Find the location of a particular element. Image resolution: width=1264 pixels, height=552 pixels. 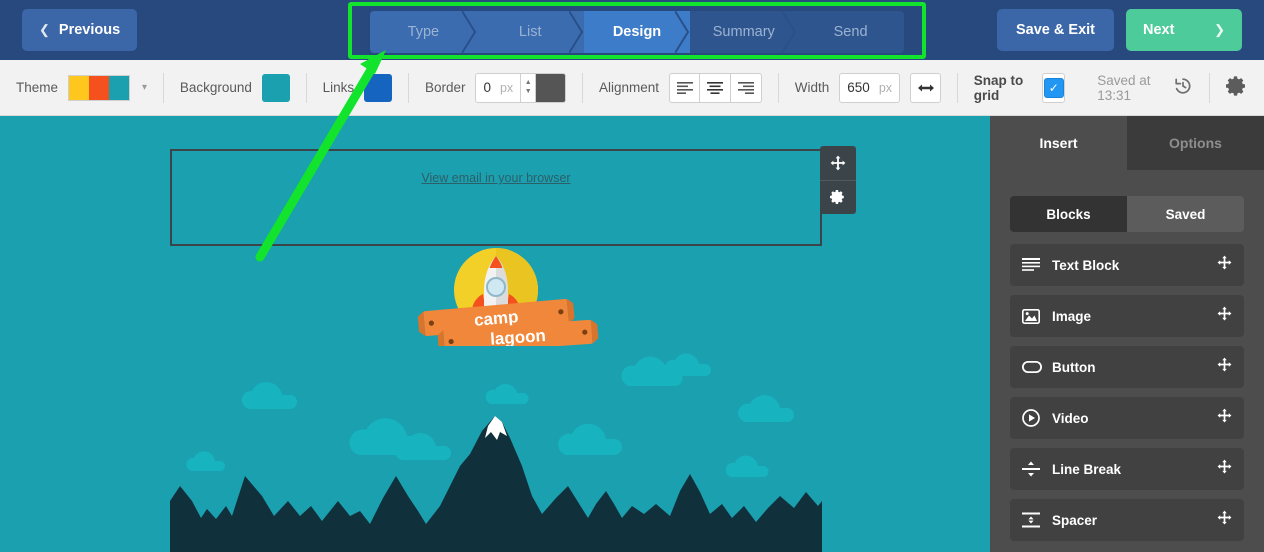

checkmark-icon: ✓ is located at coordinates (1053, 87).